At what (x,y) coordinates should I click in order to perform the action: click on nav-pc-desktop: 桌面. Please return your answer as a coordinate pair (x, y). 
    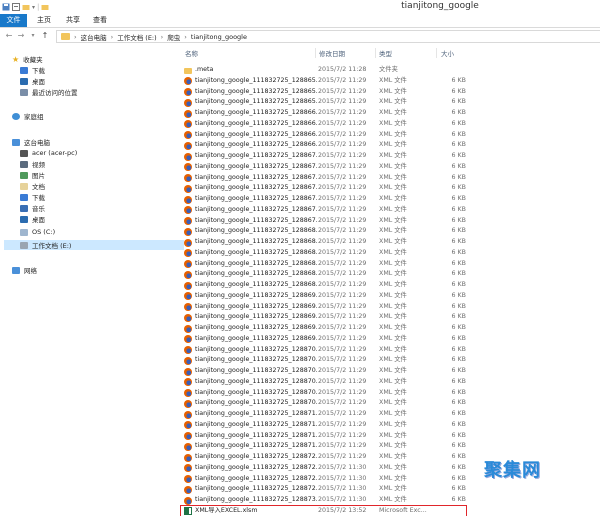
    Looking at the image, I should click on (32, 219).